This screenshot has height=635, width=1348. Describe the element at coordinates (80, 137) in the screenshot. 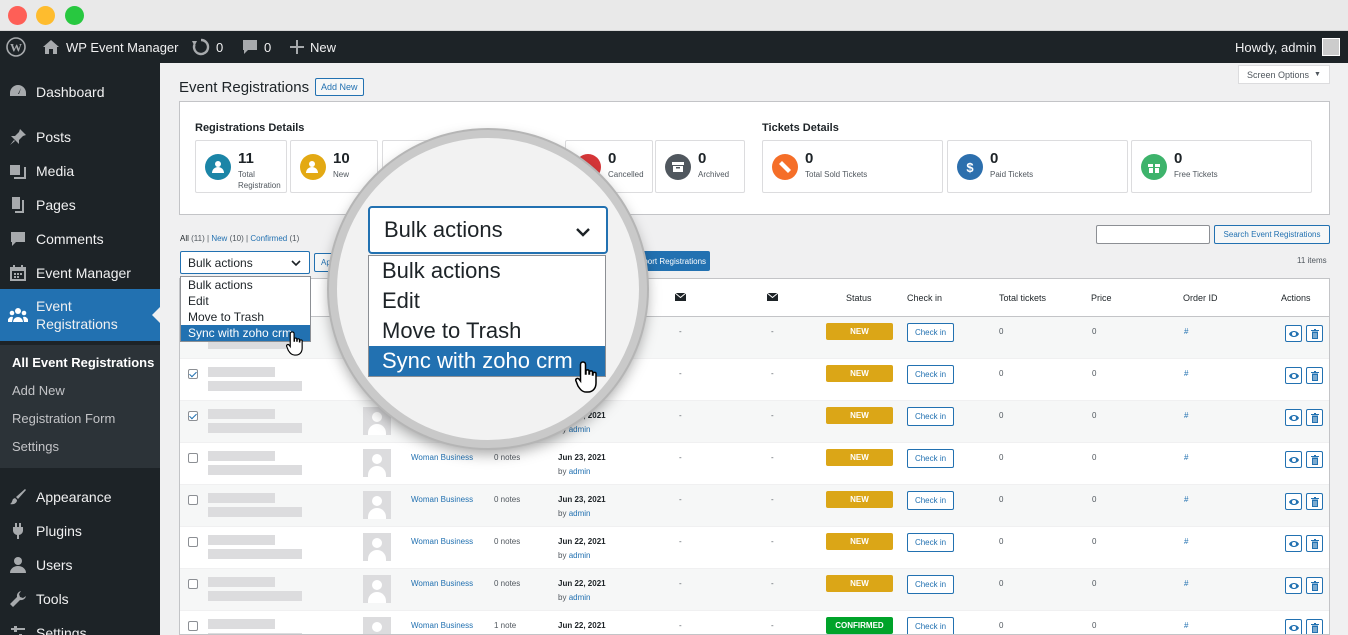

I see `menu-posts: Posts` at that location.